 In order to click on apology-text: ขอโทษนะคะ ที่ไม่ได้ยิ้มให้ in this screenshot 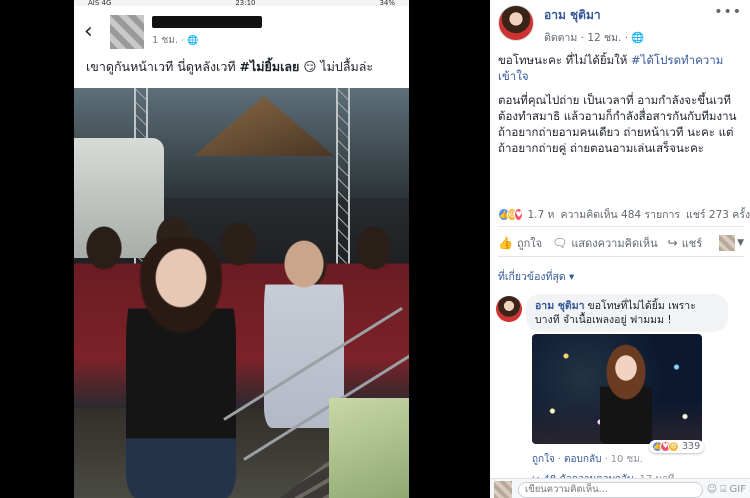, I will do `click(565, 60)`.